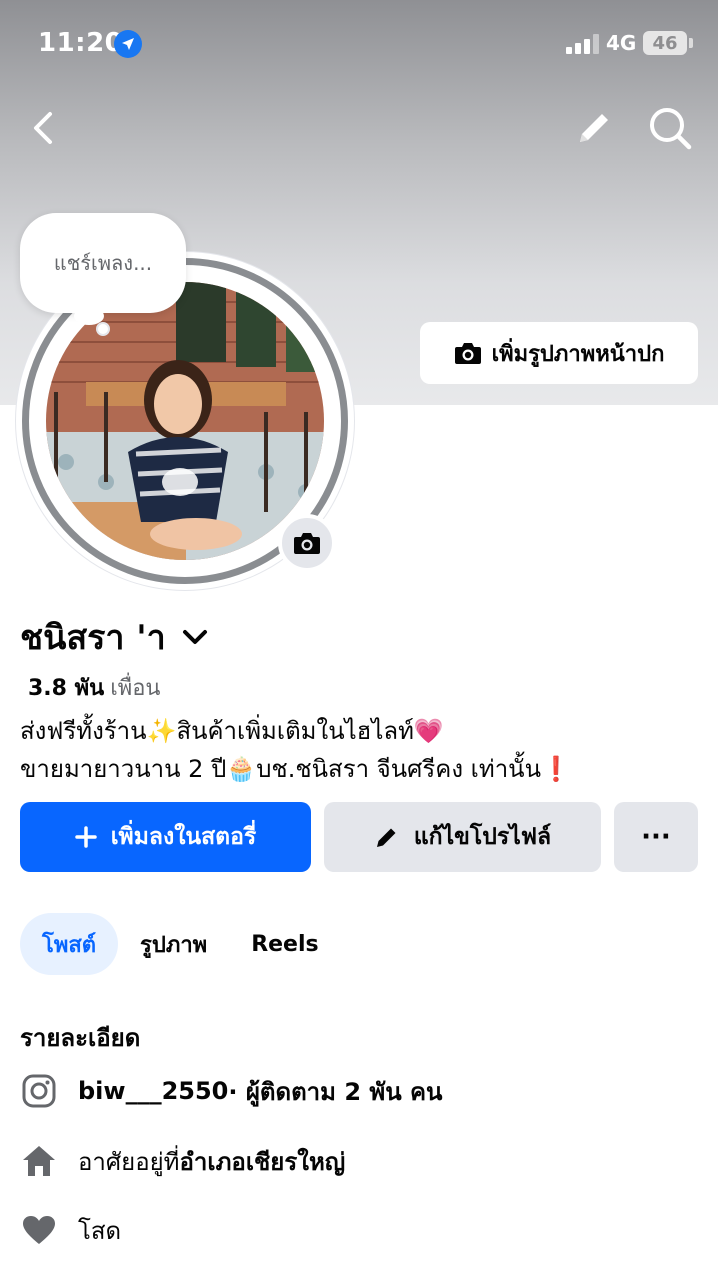  Describe the element at coordinates (103, 329) in the screenshot. I see `note-bubble-tail-dot` at that location.